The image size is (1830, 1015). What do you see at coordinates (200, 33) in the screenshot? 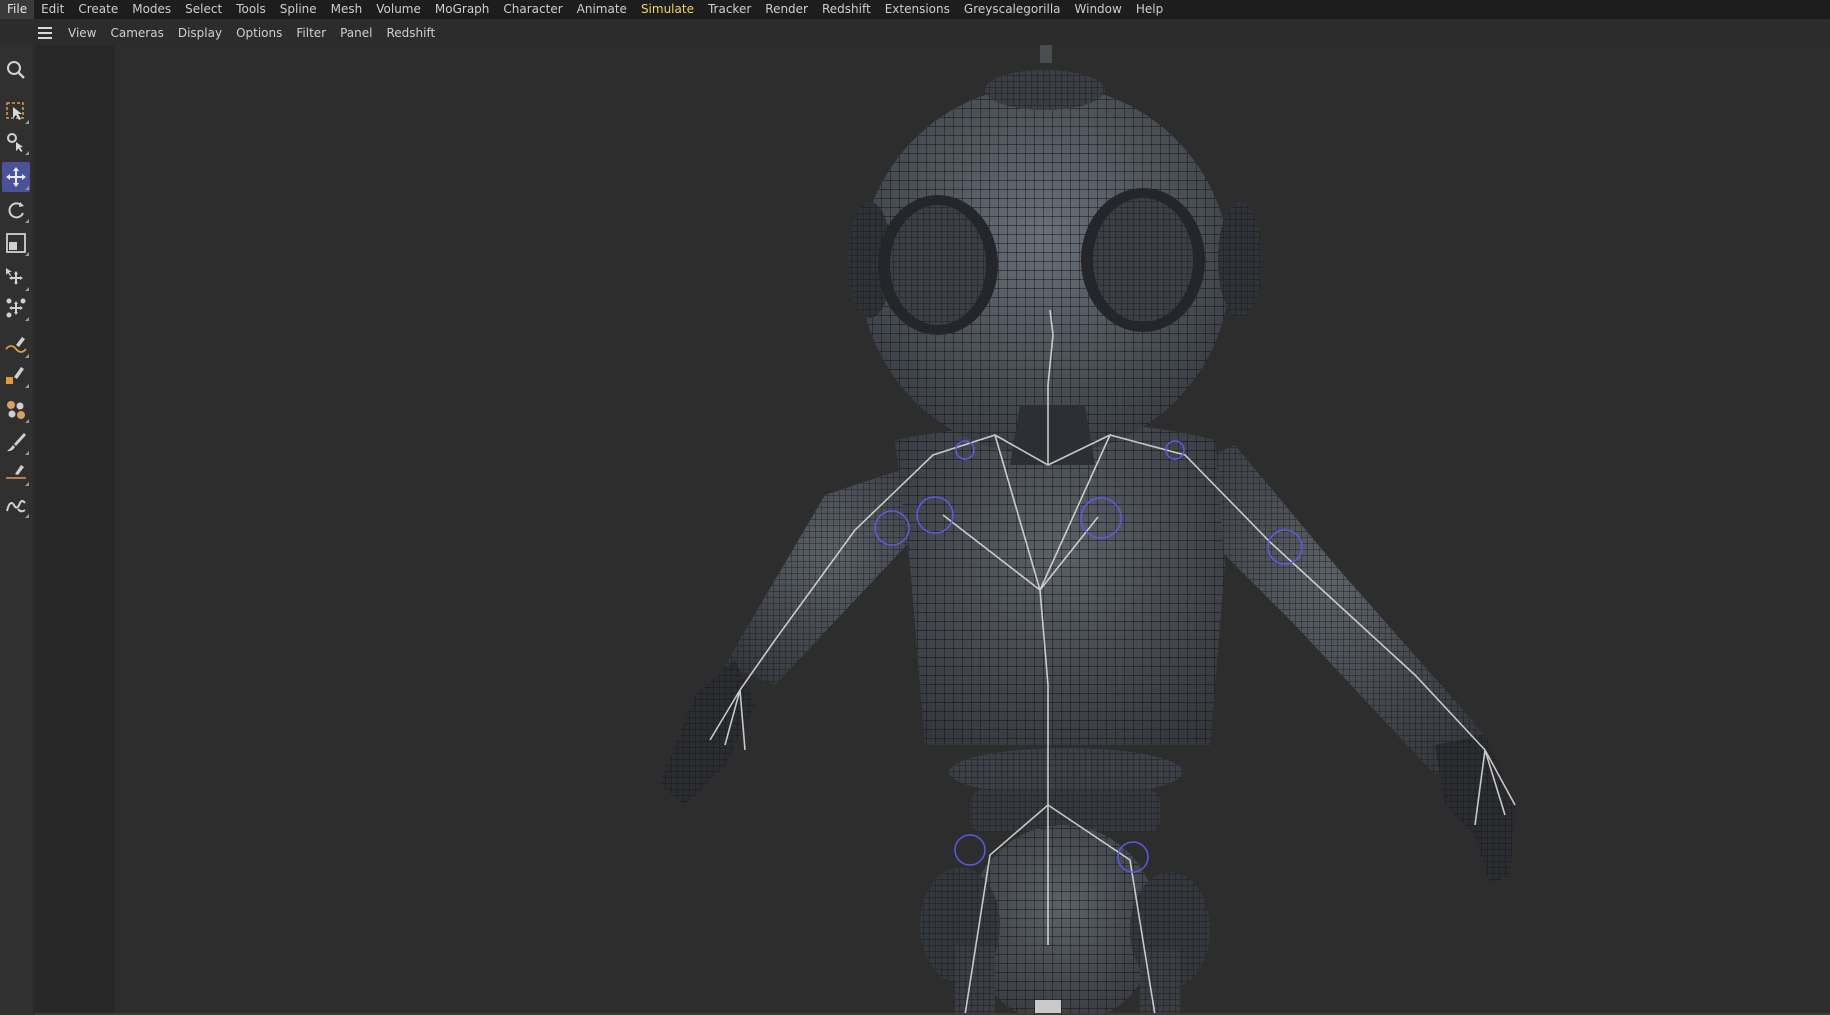
I see `viewport-menu-display: Display` at bounding box center [200, 33].